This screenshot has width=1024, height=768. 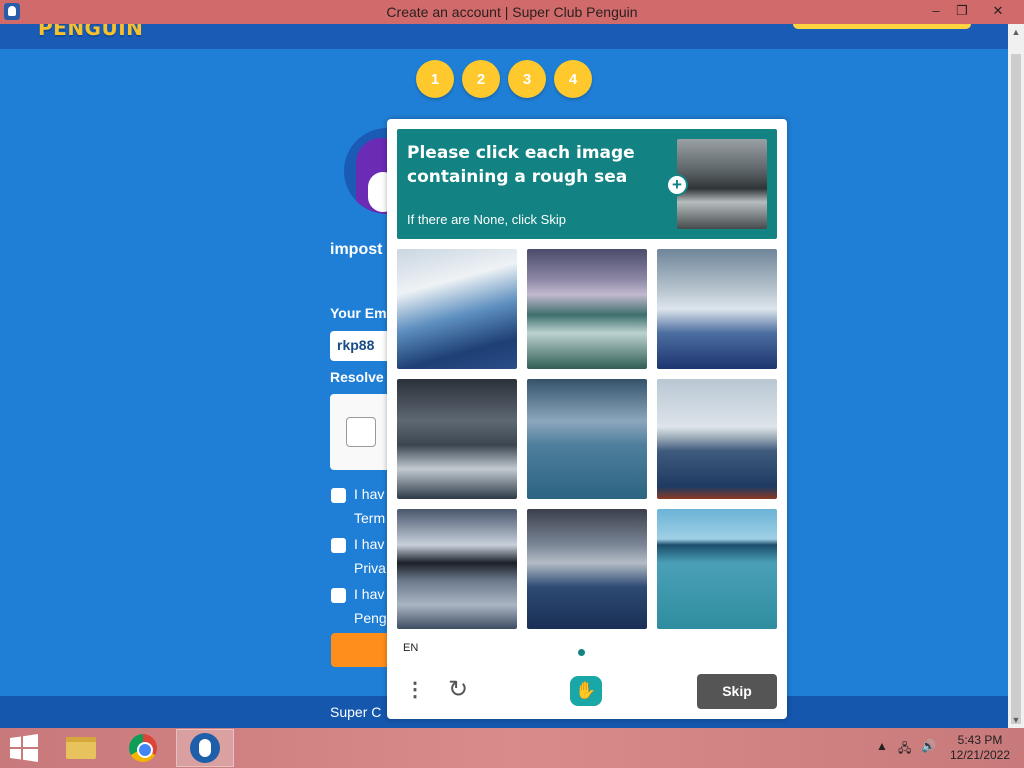 I want to click on penguin-icon, so click(x=205, y=748).